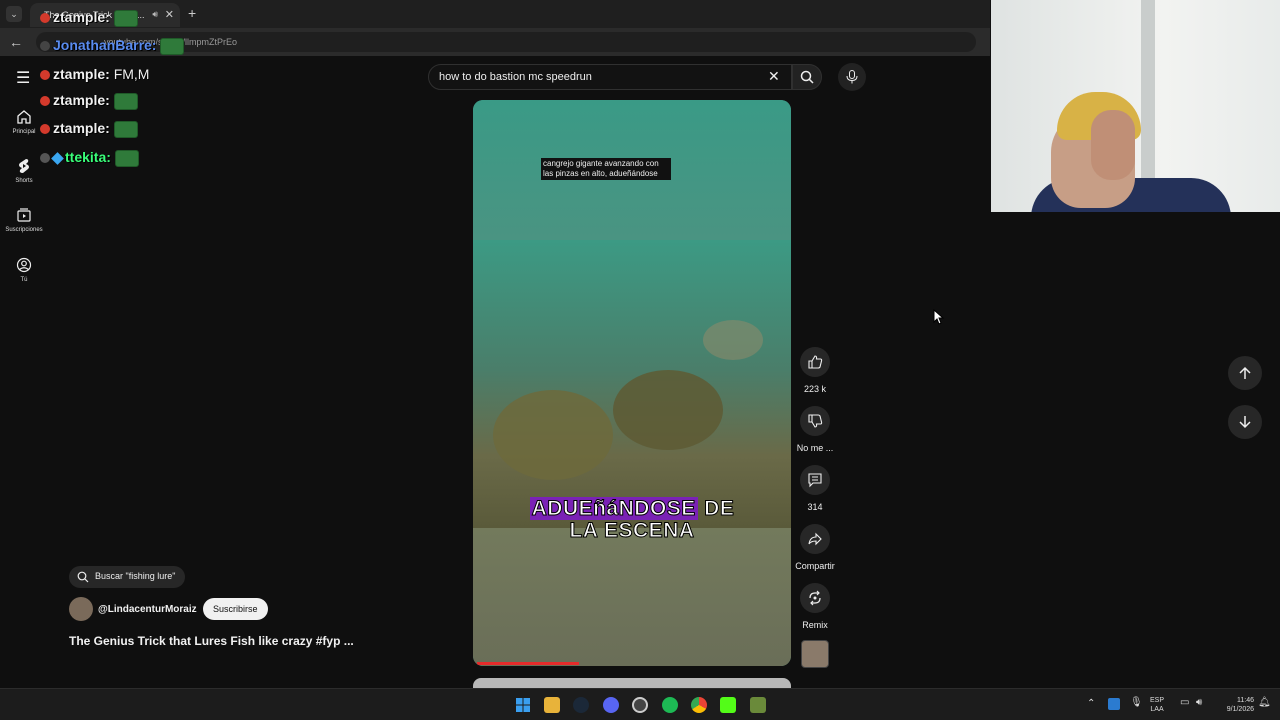  What do you see at coordinates (24, 181) in the screenshot?
I see `sidebar-item-label: Shorts` at bounding box center [24, 181].